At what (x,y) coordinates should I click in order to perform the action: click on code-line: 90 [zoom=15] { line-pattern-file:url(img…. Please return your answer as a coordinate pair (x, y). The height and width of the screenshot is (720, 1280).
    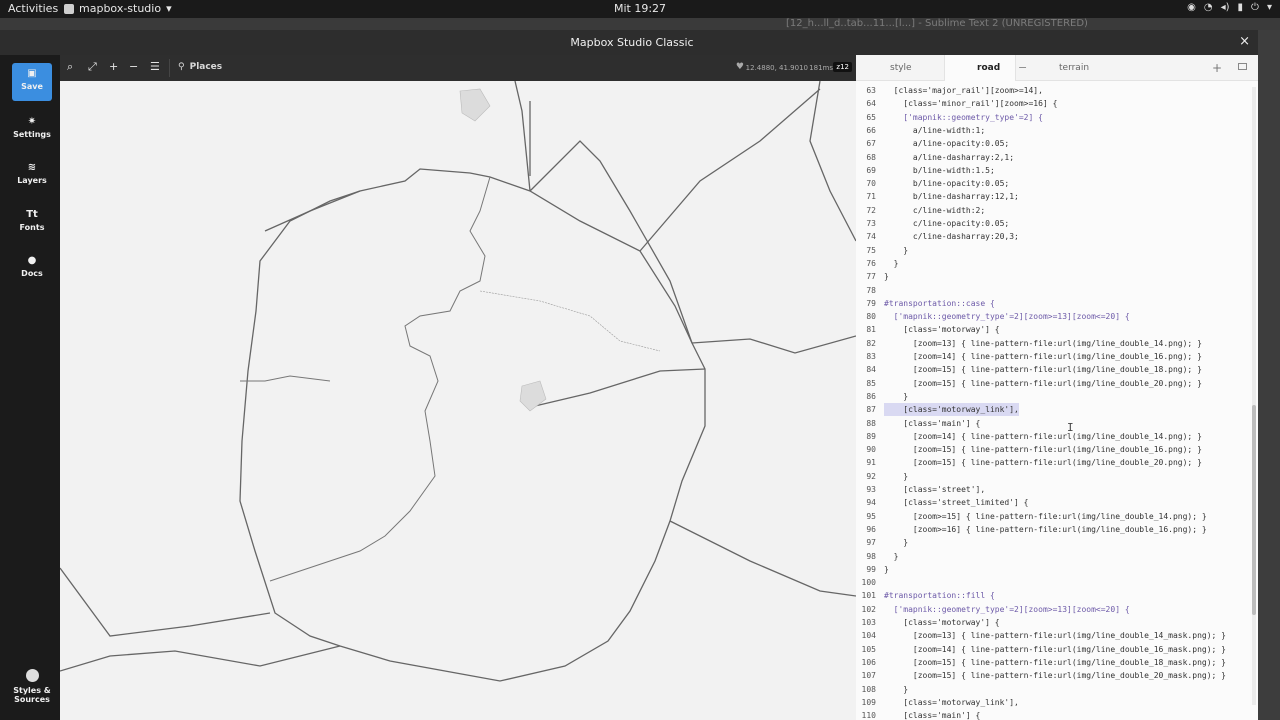
    Looking at the image, I should click on (1052, 449).